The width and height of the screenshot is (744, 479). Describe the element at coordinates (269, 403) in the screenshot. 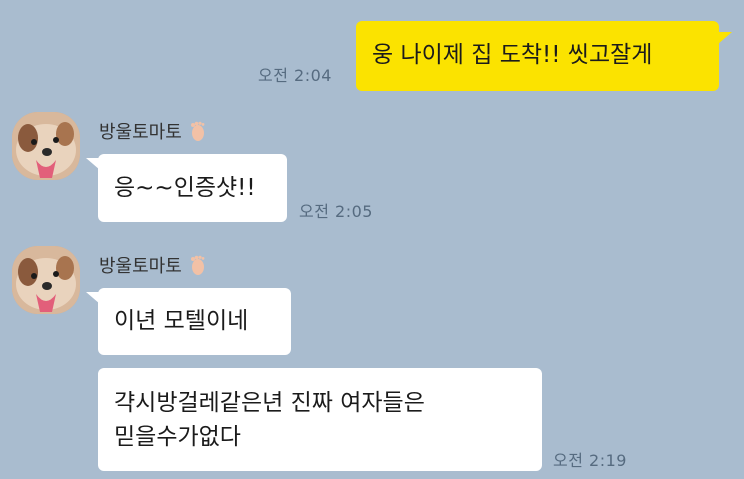

I see `message-text-line-1: 갹시방걸레같은년 진짜 여자들은` at that location.